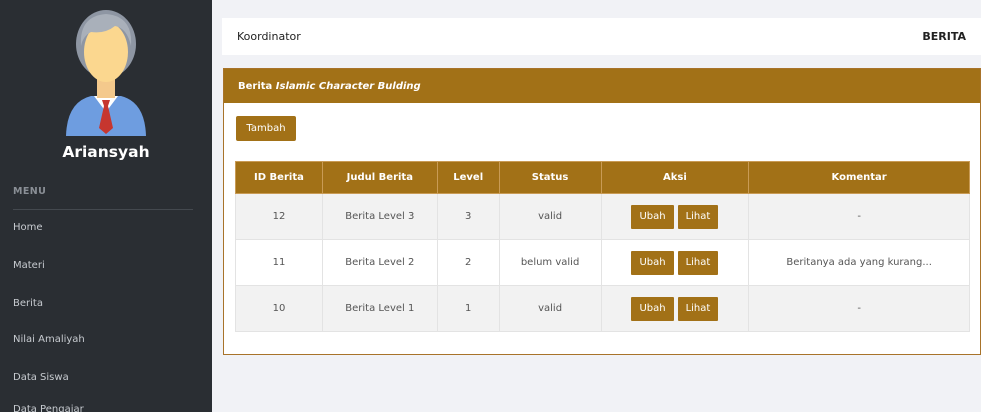  Describe the element at coordinates (279, 177) in the screenshot. I see `column-header-id: ID Berita` at that location.